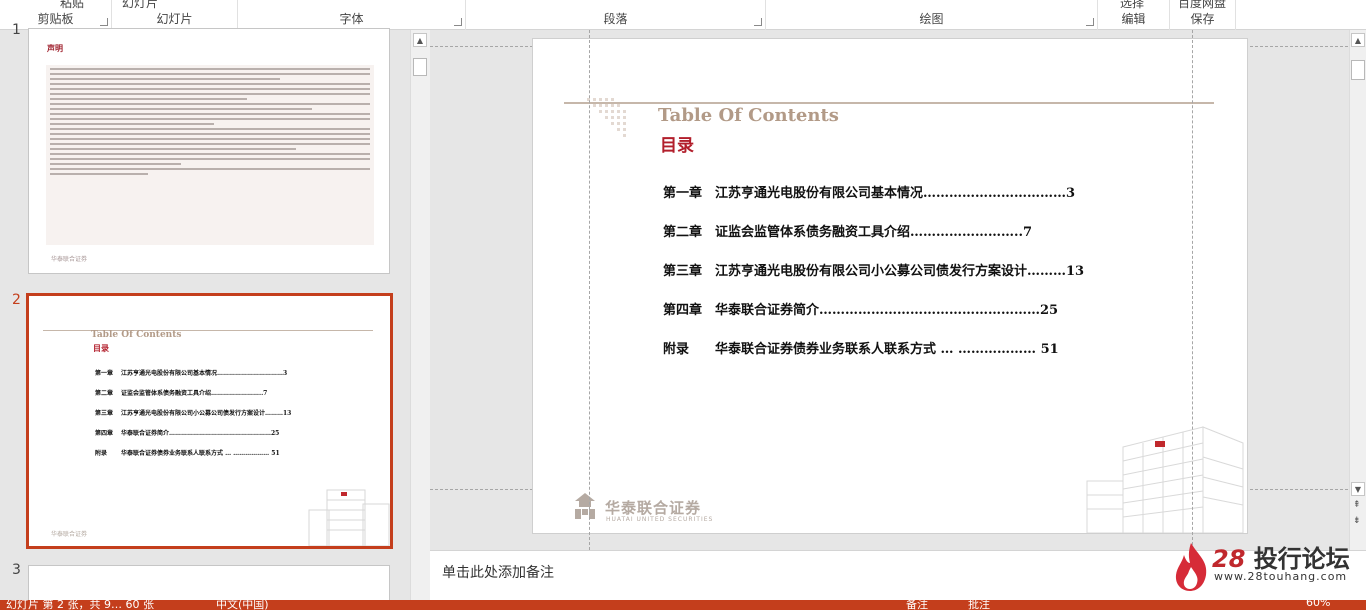 Image resolution: width=1366 pixels, height=610 pixels. I want to click on slides-group-label: 幻灯片, so click(174, 19).